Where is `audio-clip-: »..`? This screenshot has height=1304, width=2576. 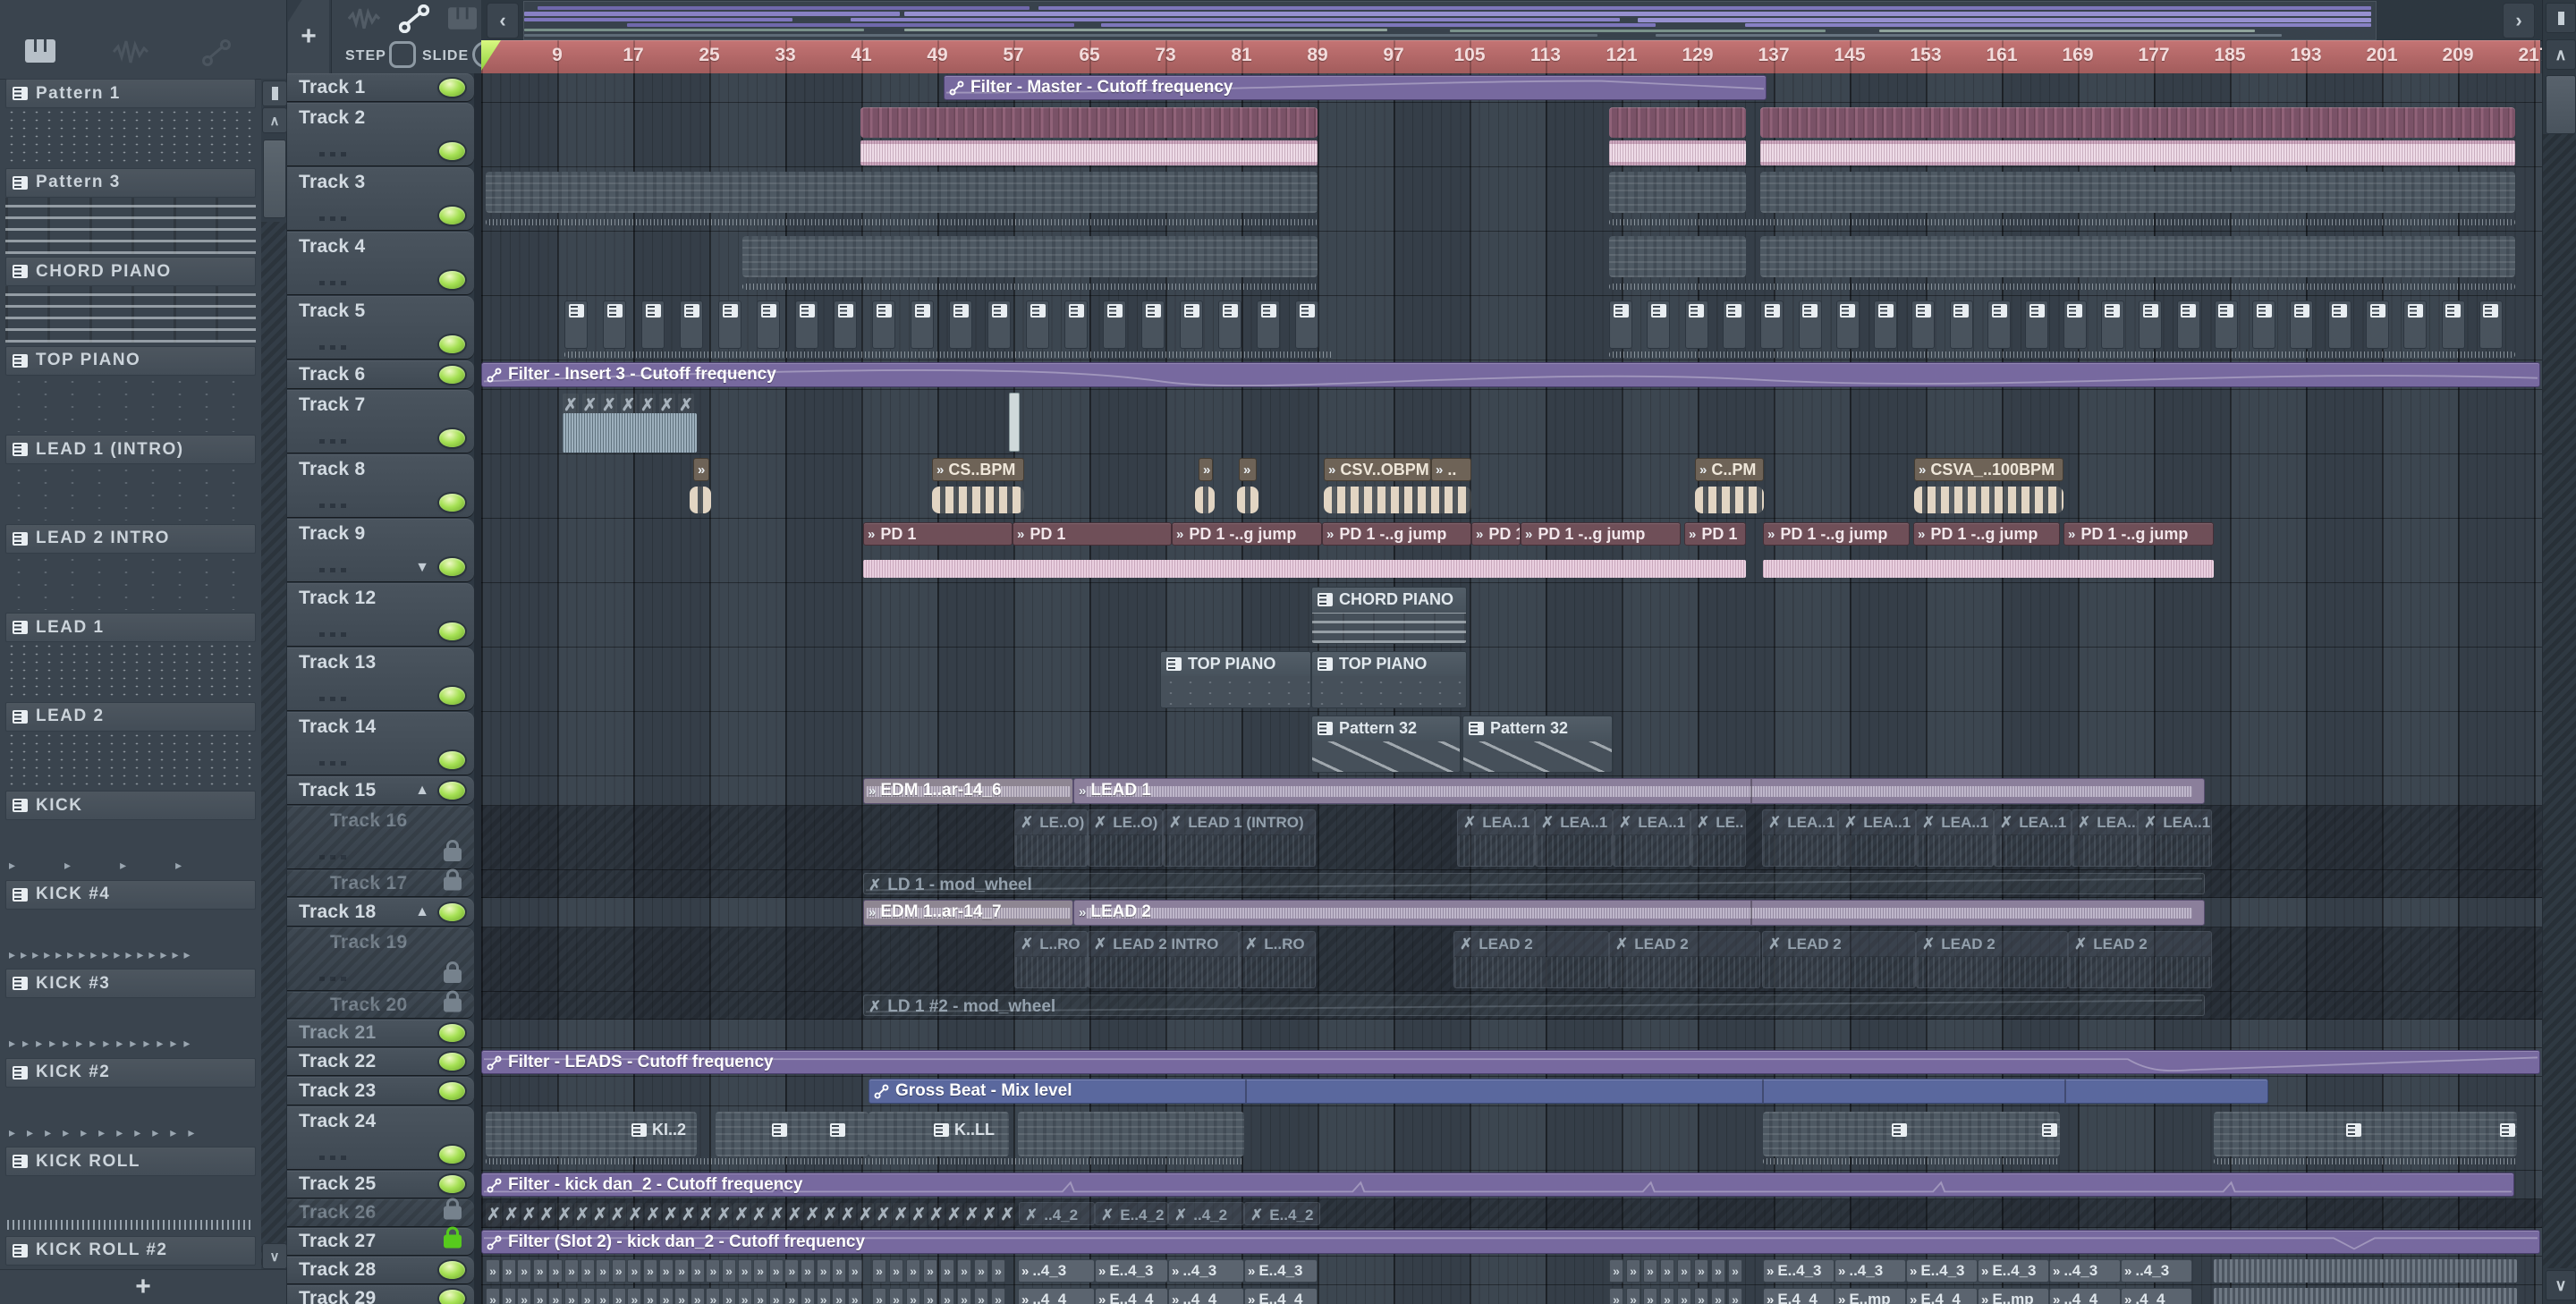 audio-clip-: ».. is located at coordinates (1451, 470).